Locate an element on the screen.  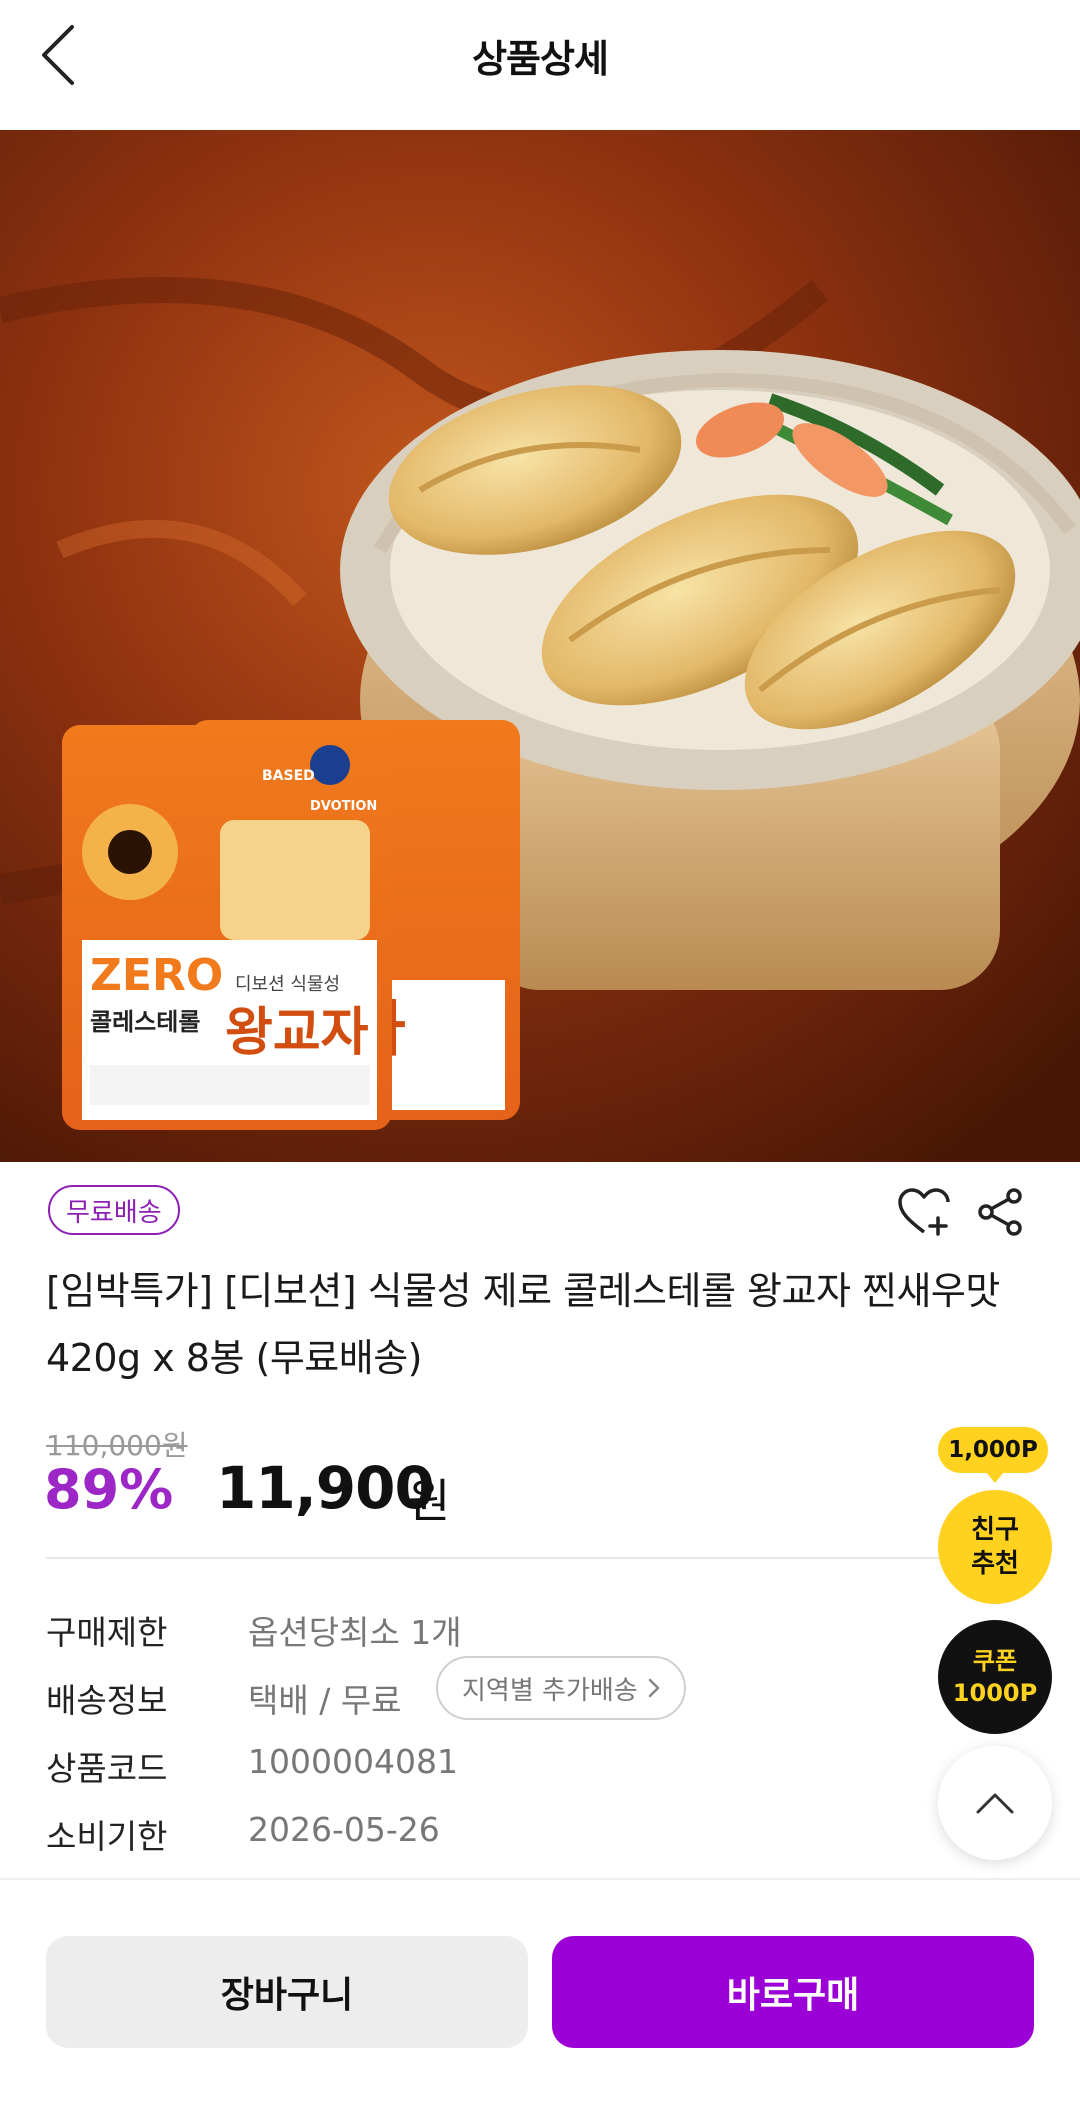
chevron-right-icon is located at coordinates (653, 1688).